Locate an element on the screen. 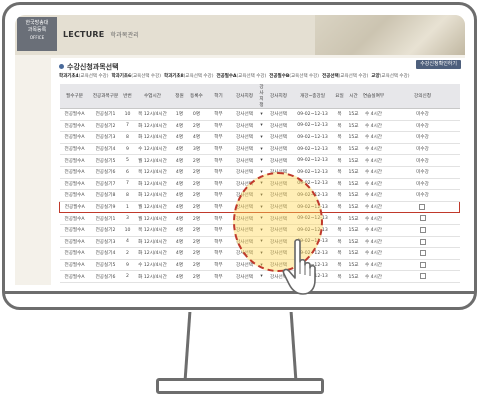 The image size is (480, 400). category-filter-label: 전공필수A is located at coordinates (226, 76).